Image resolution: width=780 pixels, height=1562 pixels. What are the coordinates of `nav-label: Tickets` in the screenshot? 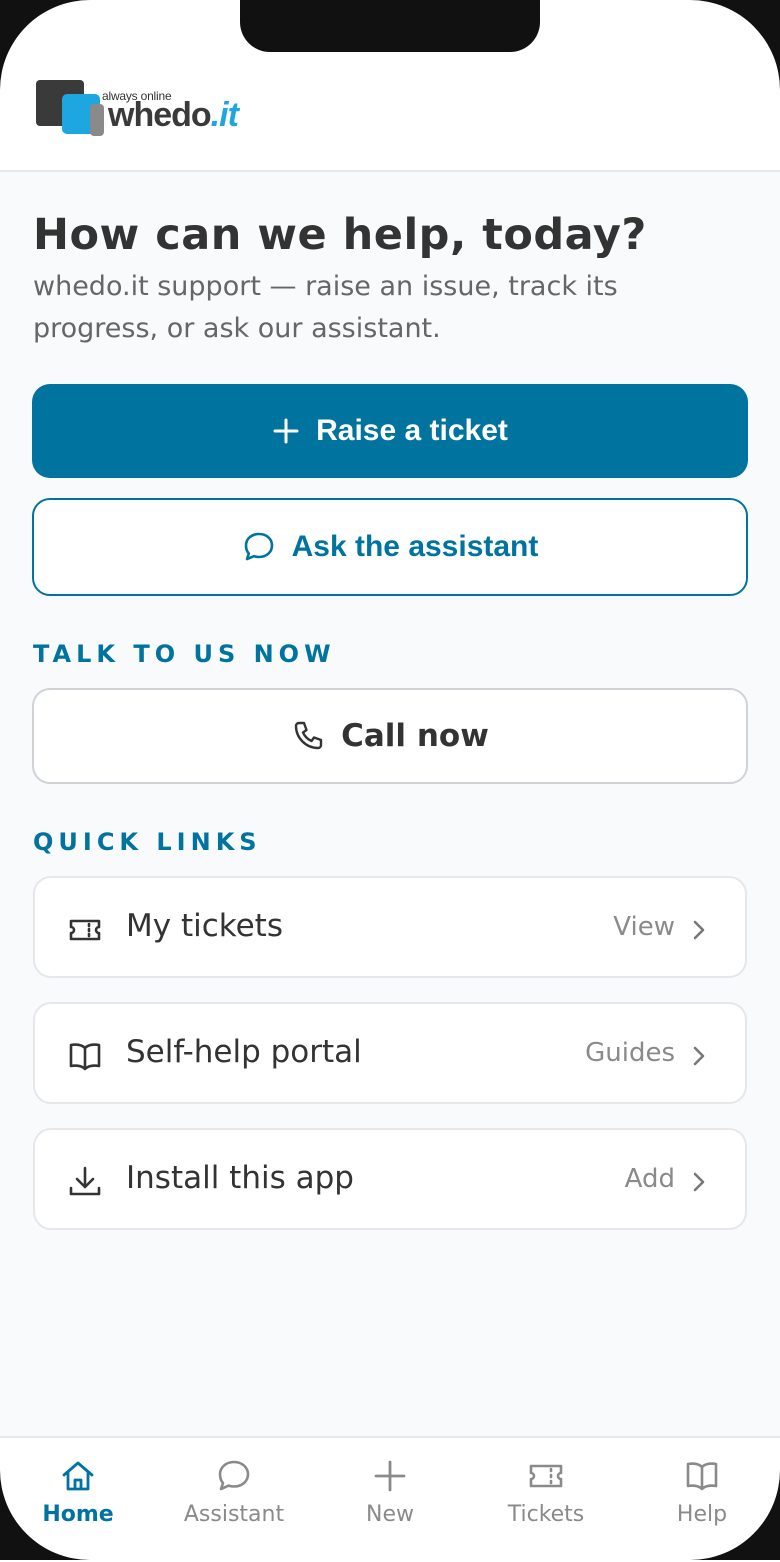 It's located at (546, 1514).